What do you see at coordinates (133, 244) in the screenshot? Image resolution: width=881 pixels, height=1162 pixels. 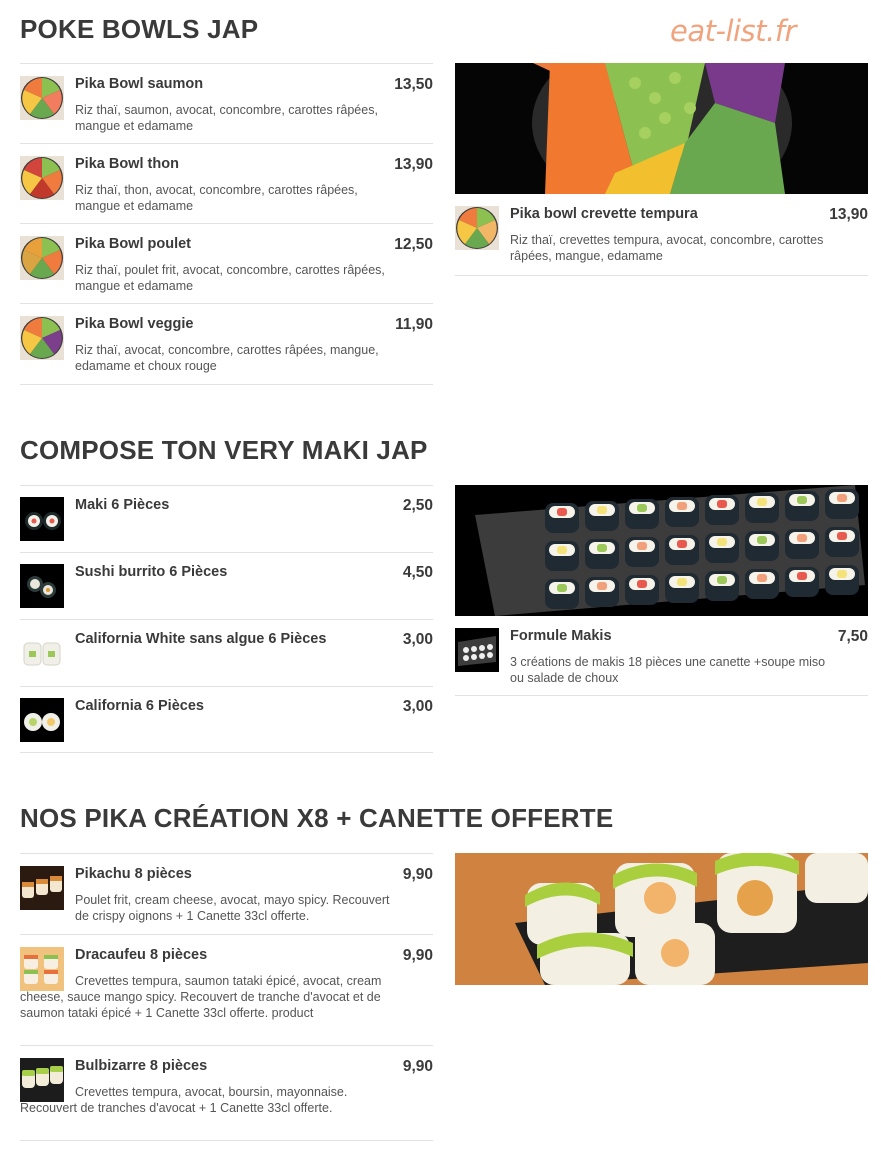 I see `item-name: Pika Bowl poulet` at bounding box center [133, 244].